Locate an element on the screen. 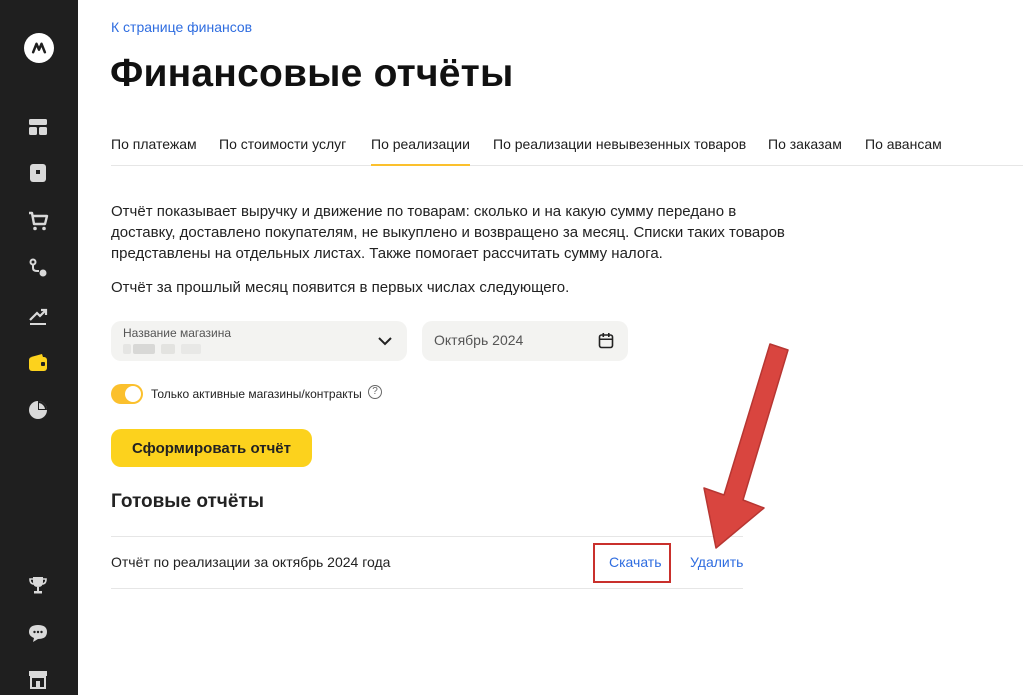 Image resolution: width=1024 pixels, height=695 pixels. period-value: Октябрь 2024 is located at coordinates (479, 340).